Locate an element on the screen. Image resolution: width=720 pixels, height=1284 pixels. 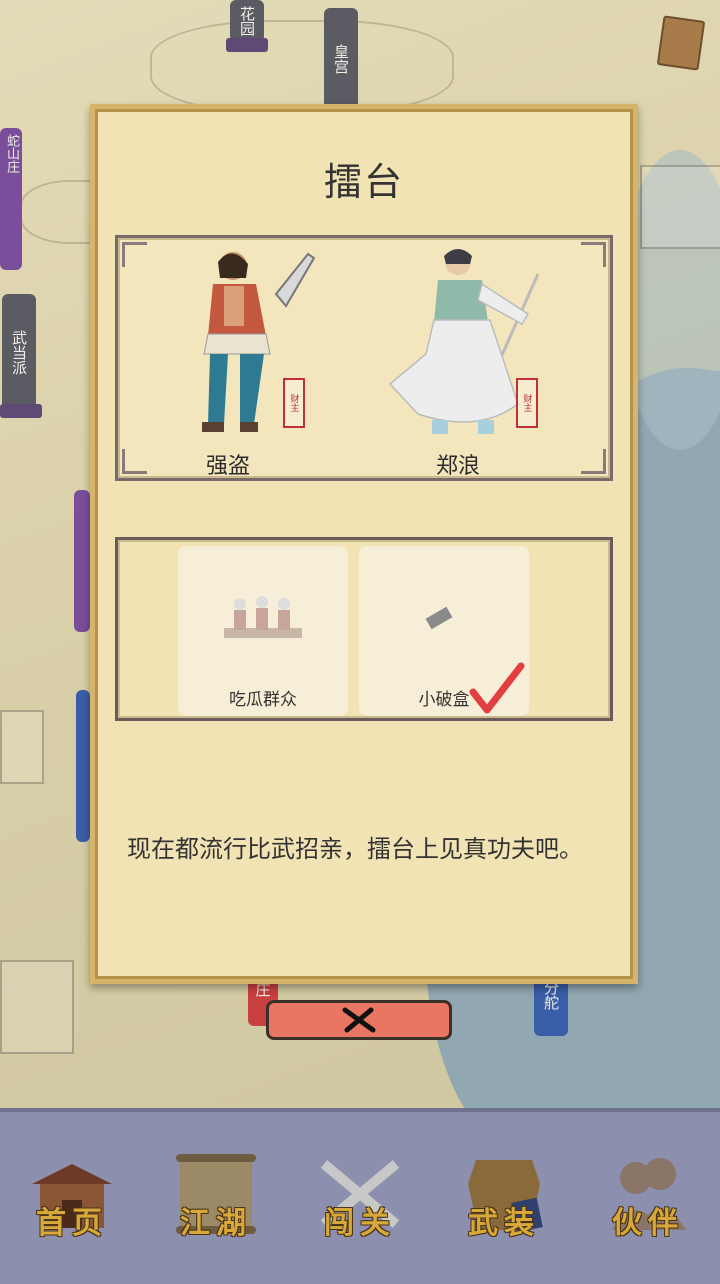
item-label: 吃瓜群众 is located at coordinates (263, 700).